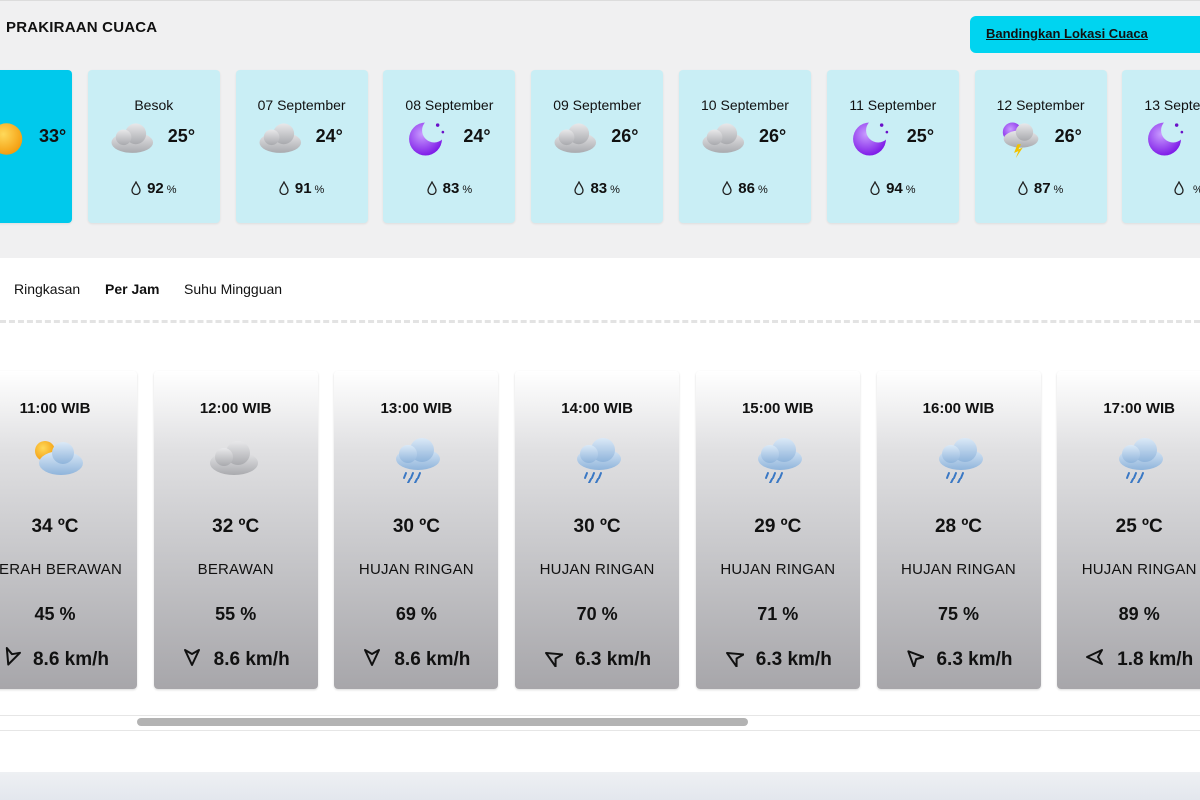 This screenshot has width=1200, height=800. I want to click on thunderstorm-icon, so click(1021, 139).